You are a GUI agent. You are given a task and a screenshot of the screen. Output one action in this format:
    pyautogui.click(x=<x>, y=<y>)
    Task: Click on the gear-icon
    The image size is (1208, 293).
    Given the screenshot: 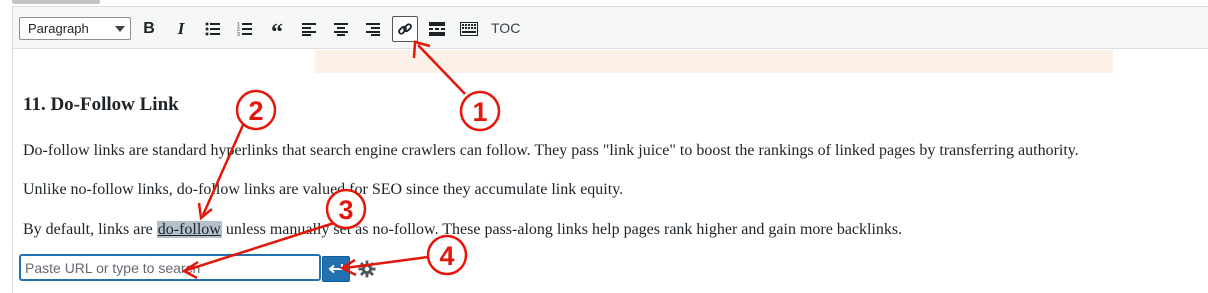 What is the action you would take?
    pyautogui.click(x=367, y=269)
    